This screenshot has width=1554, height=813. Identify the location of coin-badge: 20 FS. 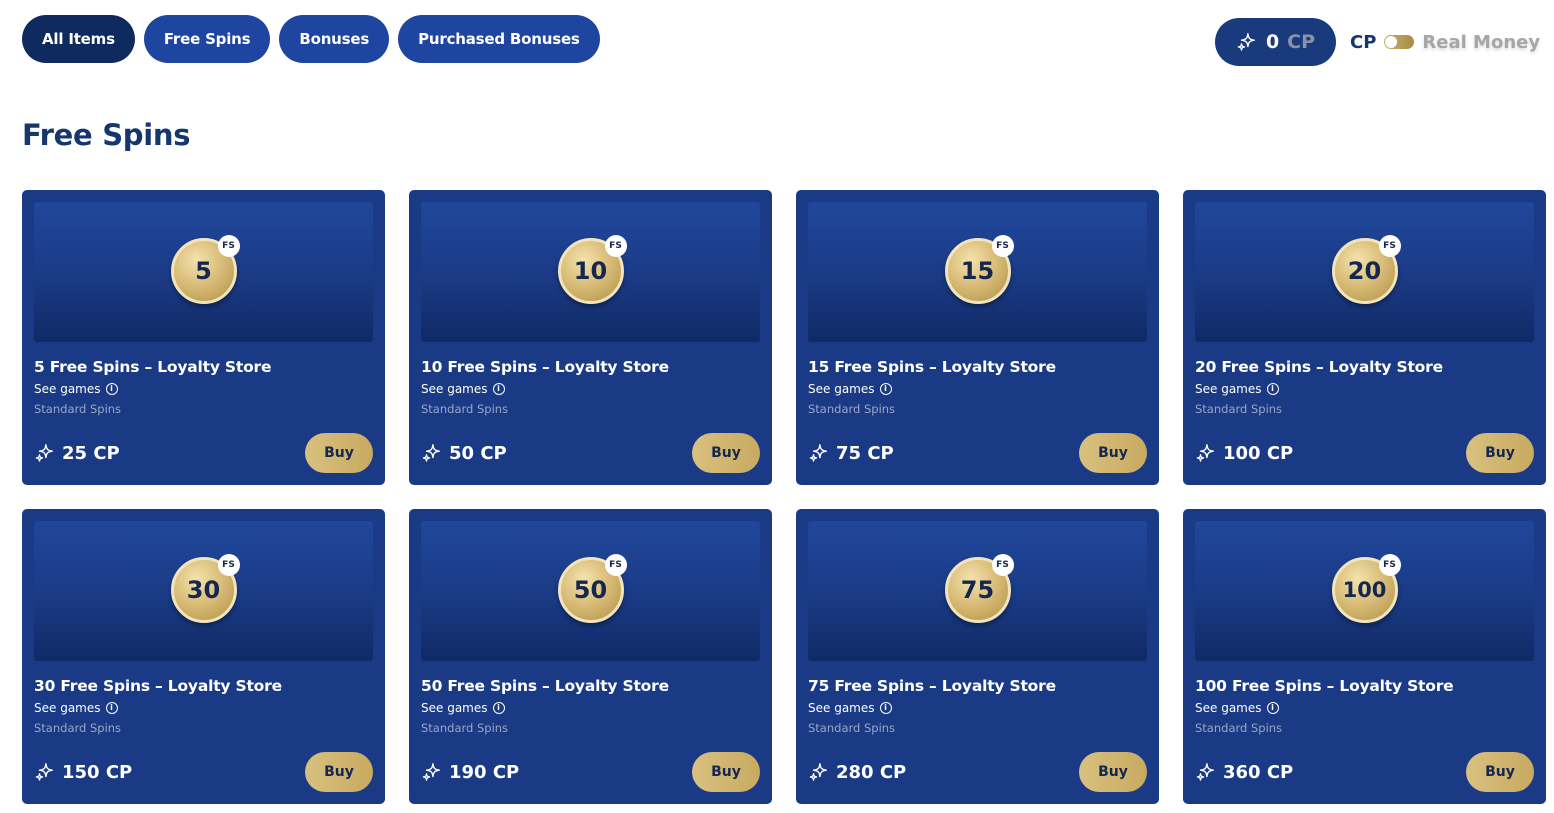
(1366, 269).